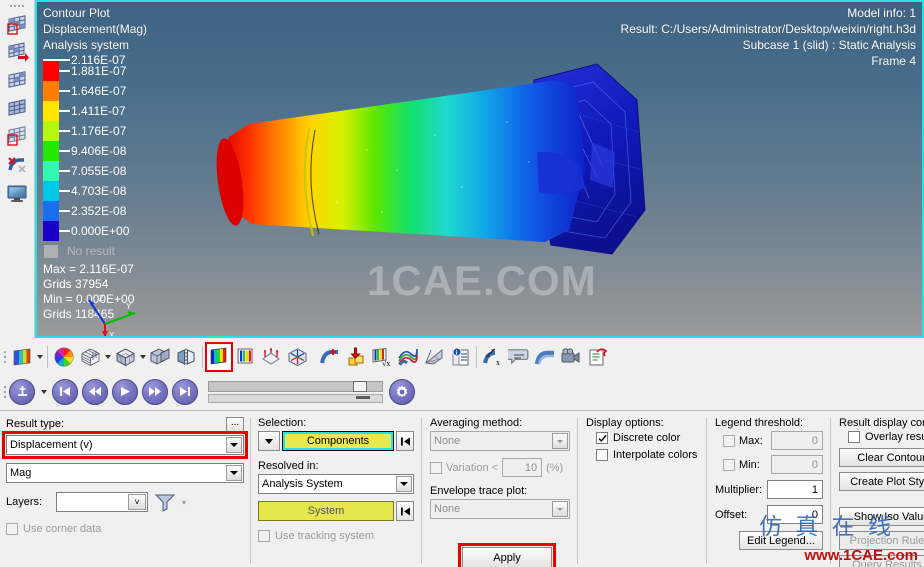 The image size is (924, 567). What do you see at coordinates (795, 489) in the screenshot?
I see `multiplier-field: 1` at bounding box center [795, 489].